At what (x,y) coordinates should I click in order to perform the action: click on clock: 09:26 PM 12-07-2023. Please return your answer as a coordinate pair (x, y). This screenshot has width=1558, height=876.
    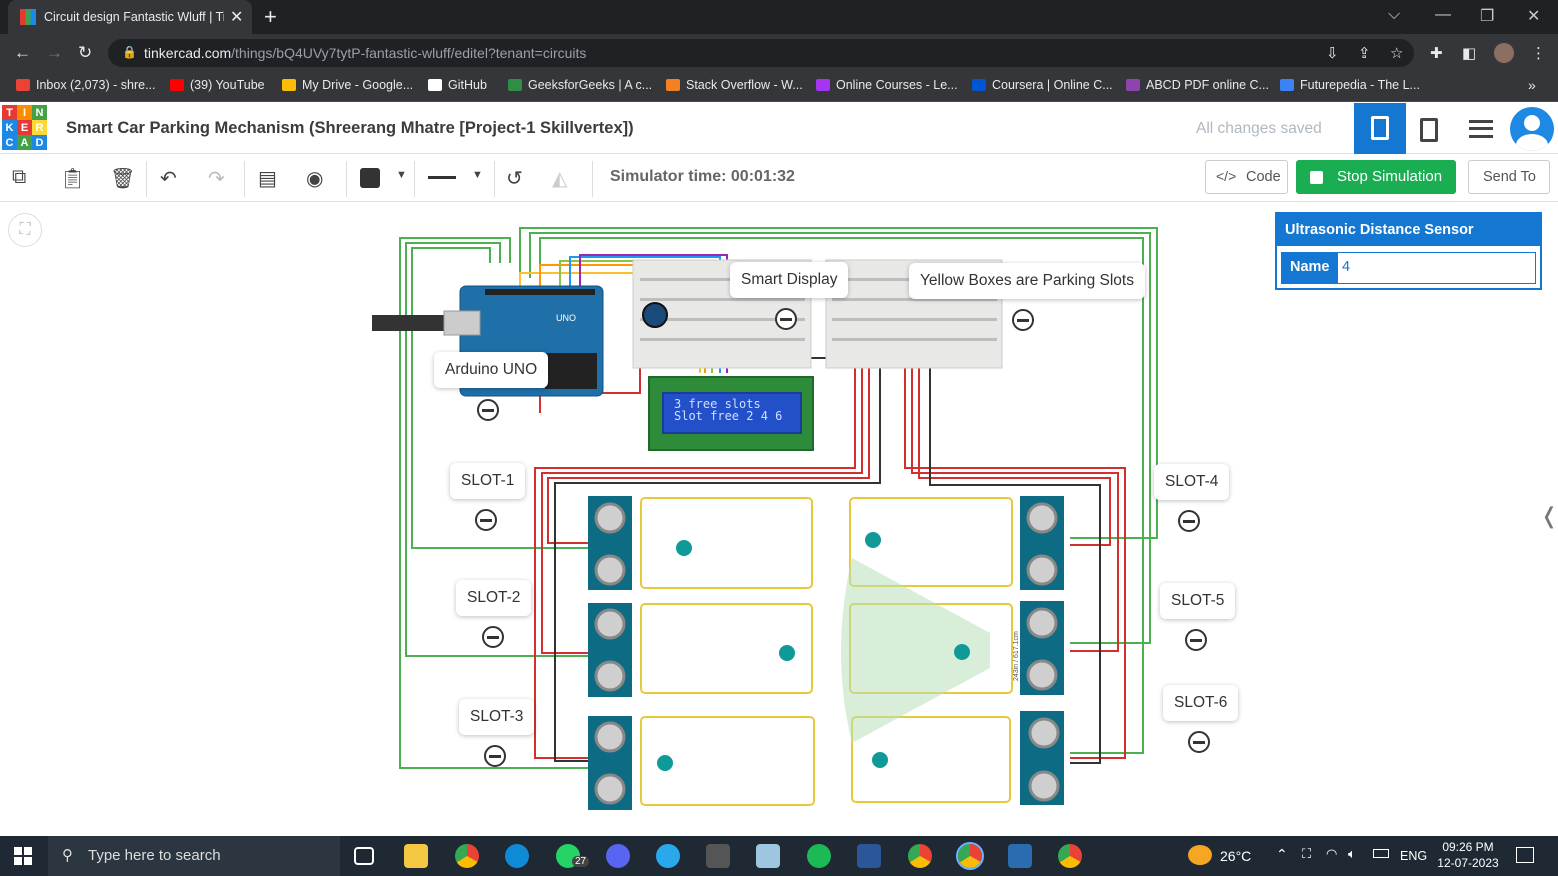
    Looking at the image, I should click on (1468, 855).